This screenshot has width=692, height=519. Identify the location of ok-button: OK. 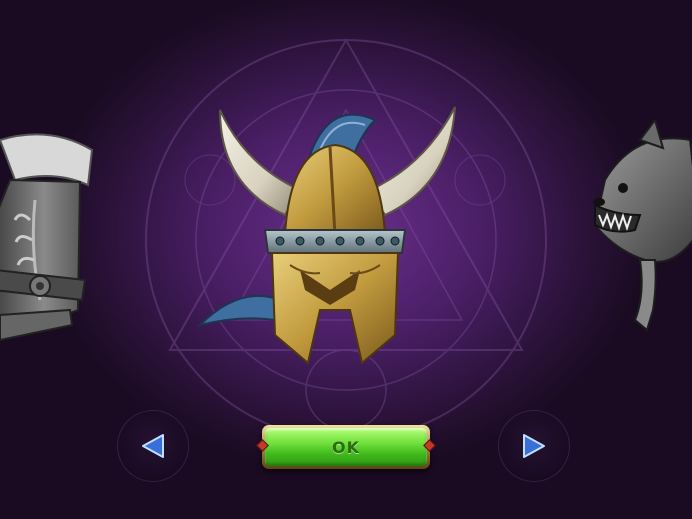
(346, 447).